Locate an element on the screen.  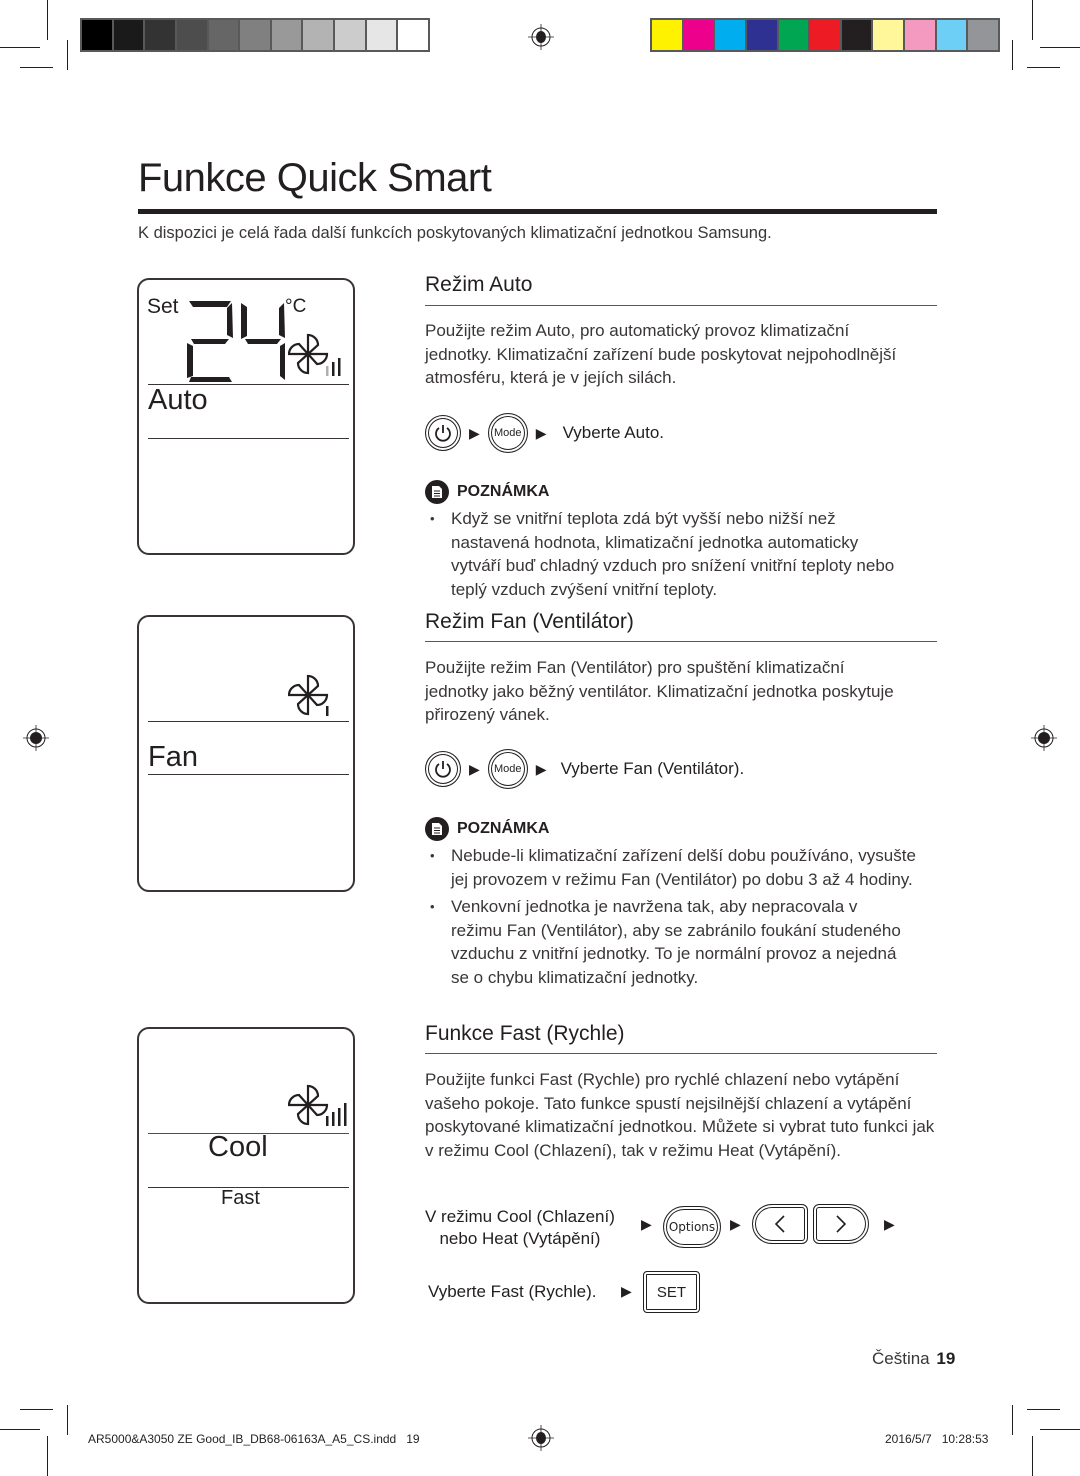
section-heading-auto: Režim Auto is located at coordinates (479, 284).